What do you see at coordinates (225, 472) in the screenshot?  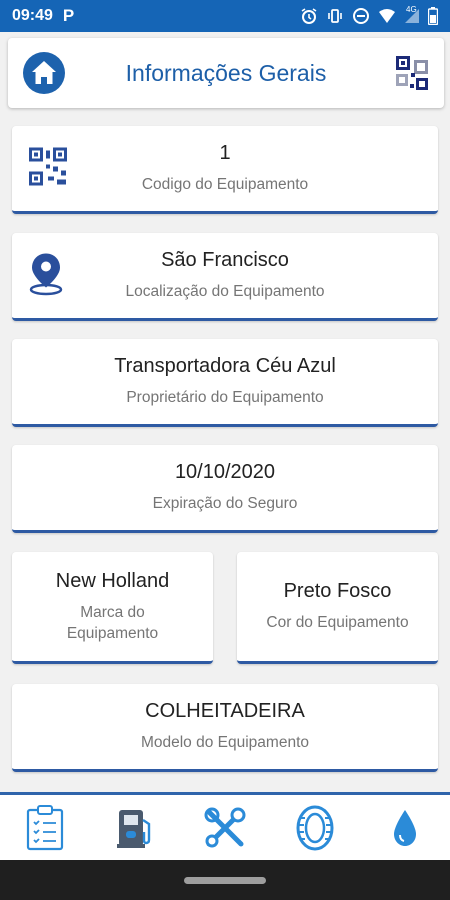 I see `insurance-expiration-value: 10/10/2020` at bounding box center [225, 472].